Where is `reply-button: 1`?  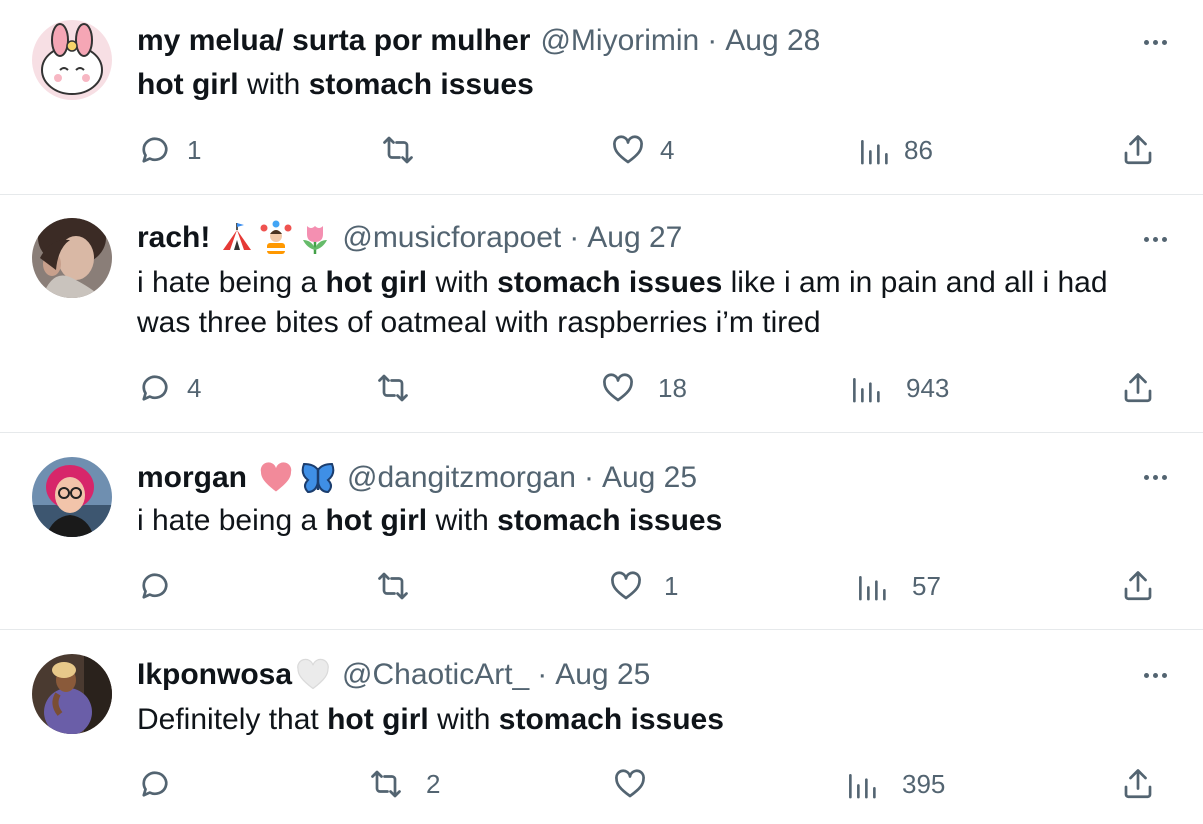
reply-button: 1 is located at coordinates (169, 150).